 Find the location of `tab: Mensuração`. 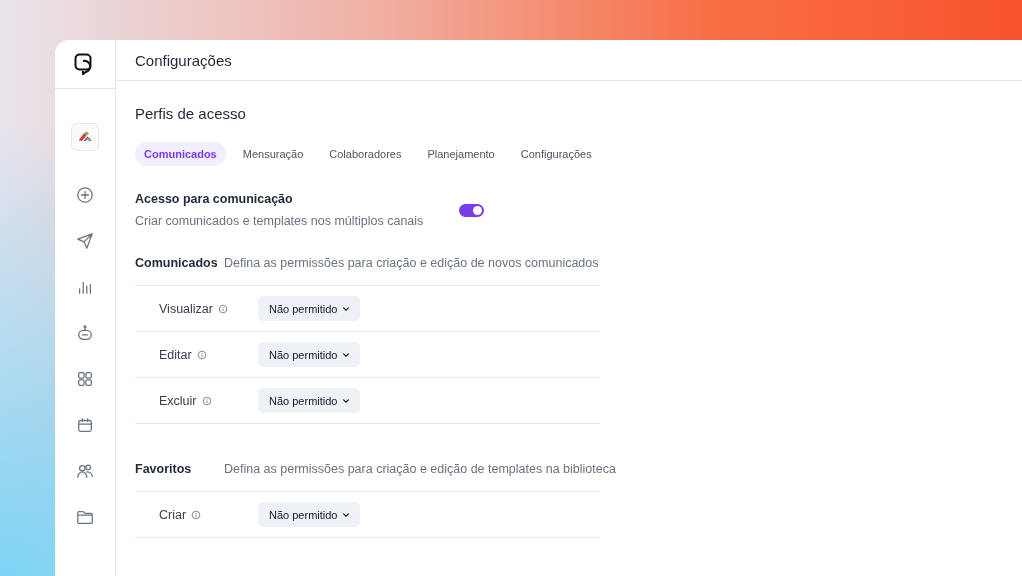

tab: Mensuração is located at coordinates (273, 154).